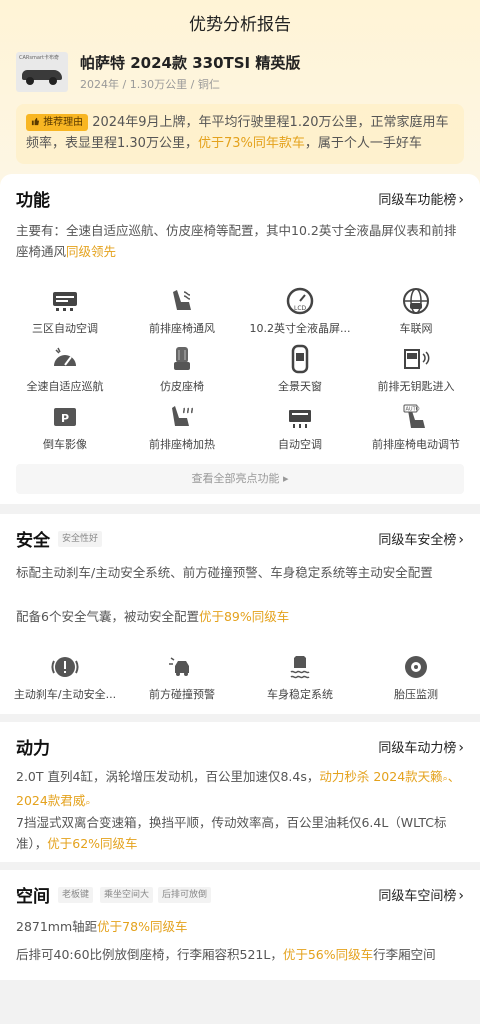  I want to click on function-highlight: 同级领先, so click(91, 251).